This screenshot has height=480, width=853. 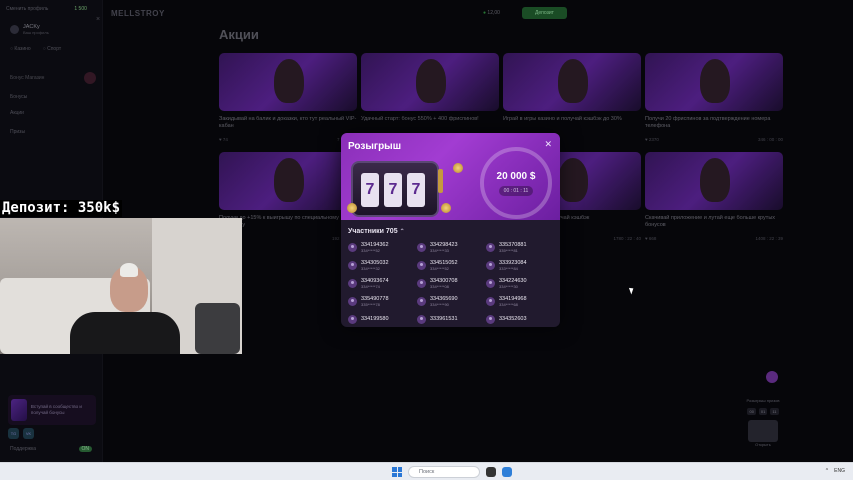 What do you see at coordinates (121, 286) in the screenshot?
I see `webcam-overlay` at bounding box center [121, 286].